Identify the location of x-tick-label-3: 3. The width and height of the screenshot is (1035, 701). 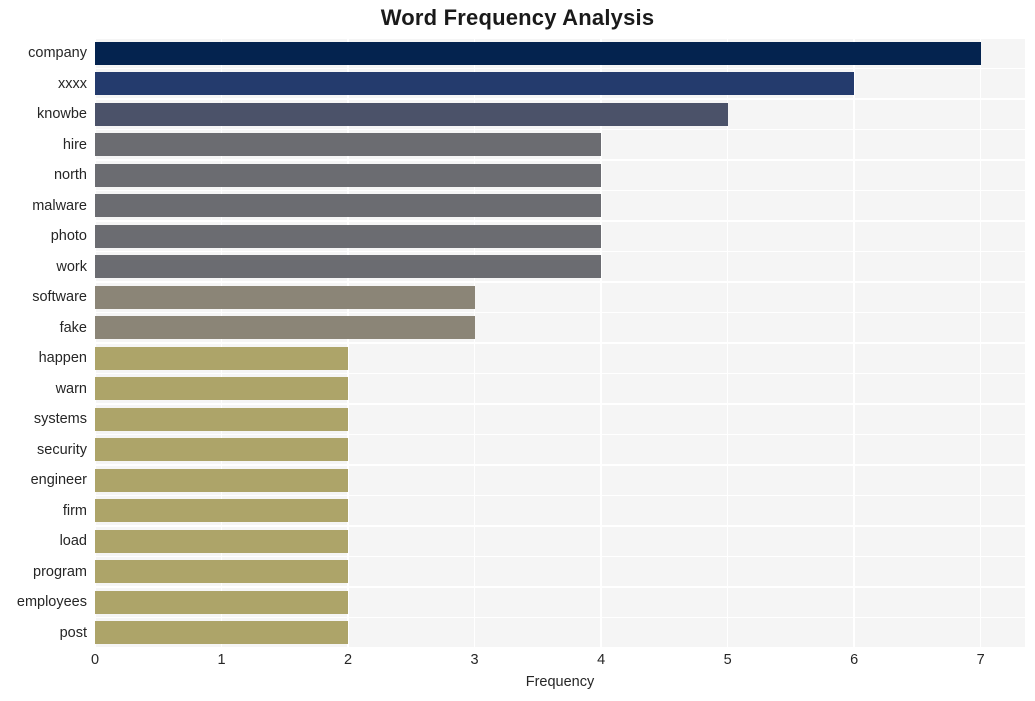
(474, 660).